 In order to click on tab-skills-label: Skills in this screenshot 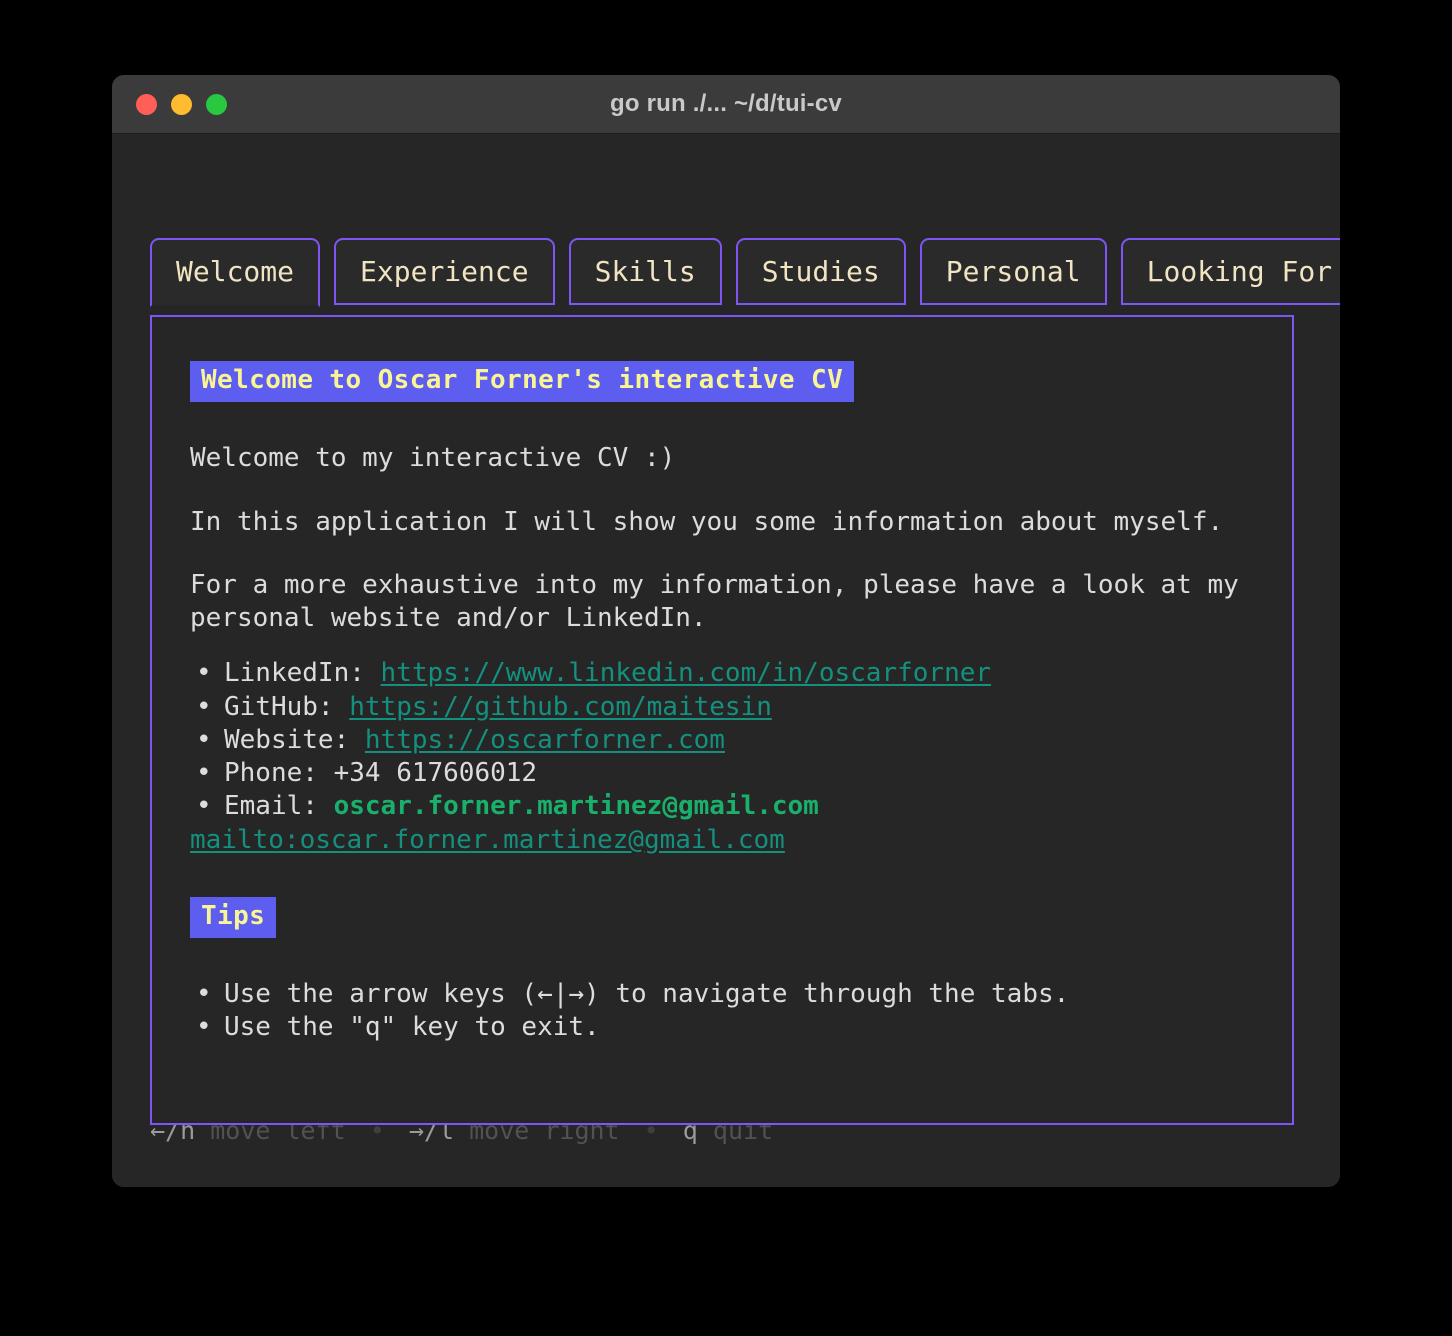, I will do `click(645, 271)`.